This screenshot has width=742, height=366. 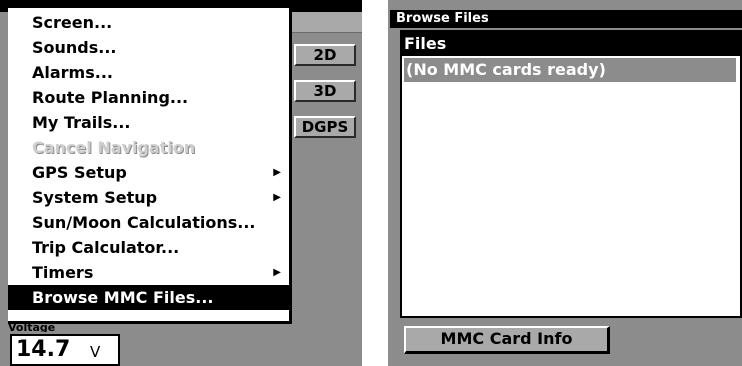 I want to click on mmc-card-info-button: MMC Card Info, so click(x=507, y=340).